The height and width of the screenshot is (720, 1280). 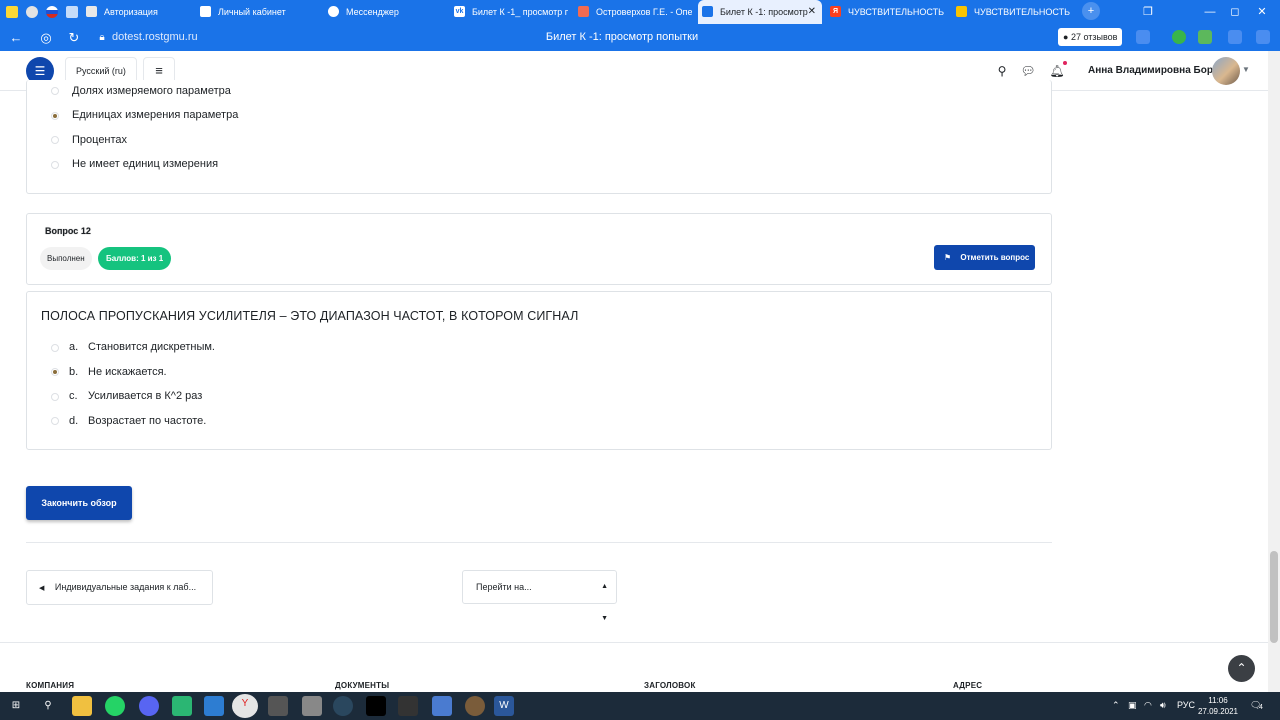 I want to click on yandex-browser-icon: Y, so click(x=245, y=706).